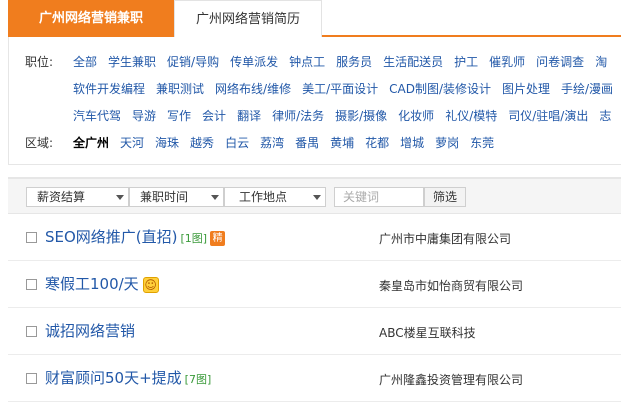  What do you see at coordinates (248, 18) in the screenshot?
I see `tab-resumes: 广州网络营销简历` at bounding box center [248, 18].